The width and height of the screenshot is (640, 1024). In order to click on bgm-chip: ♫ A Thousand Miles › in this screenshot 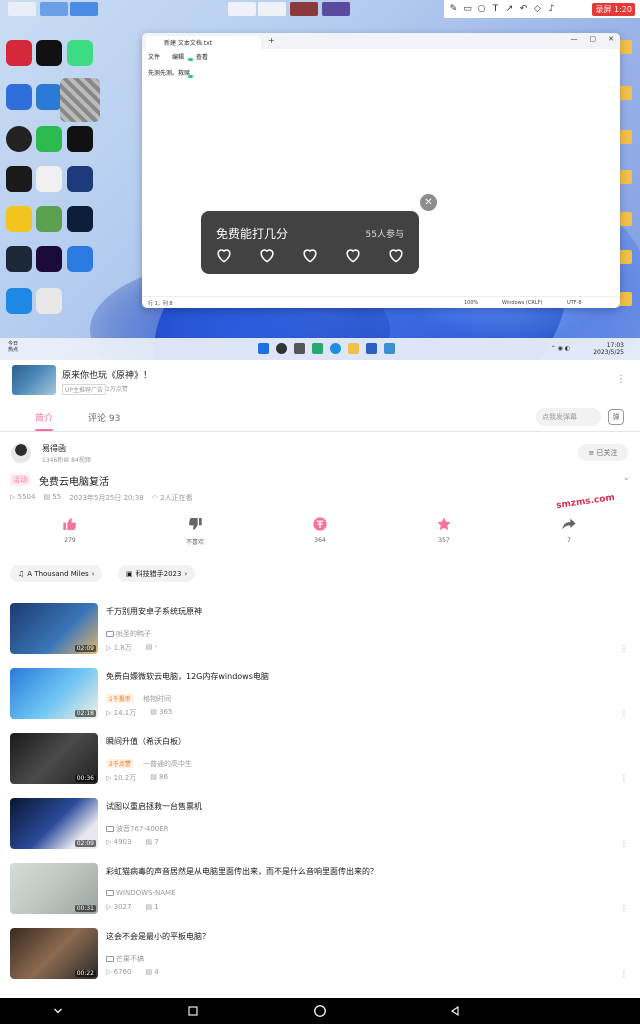, I will do `click(56, 573)`.